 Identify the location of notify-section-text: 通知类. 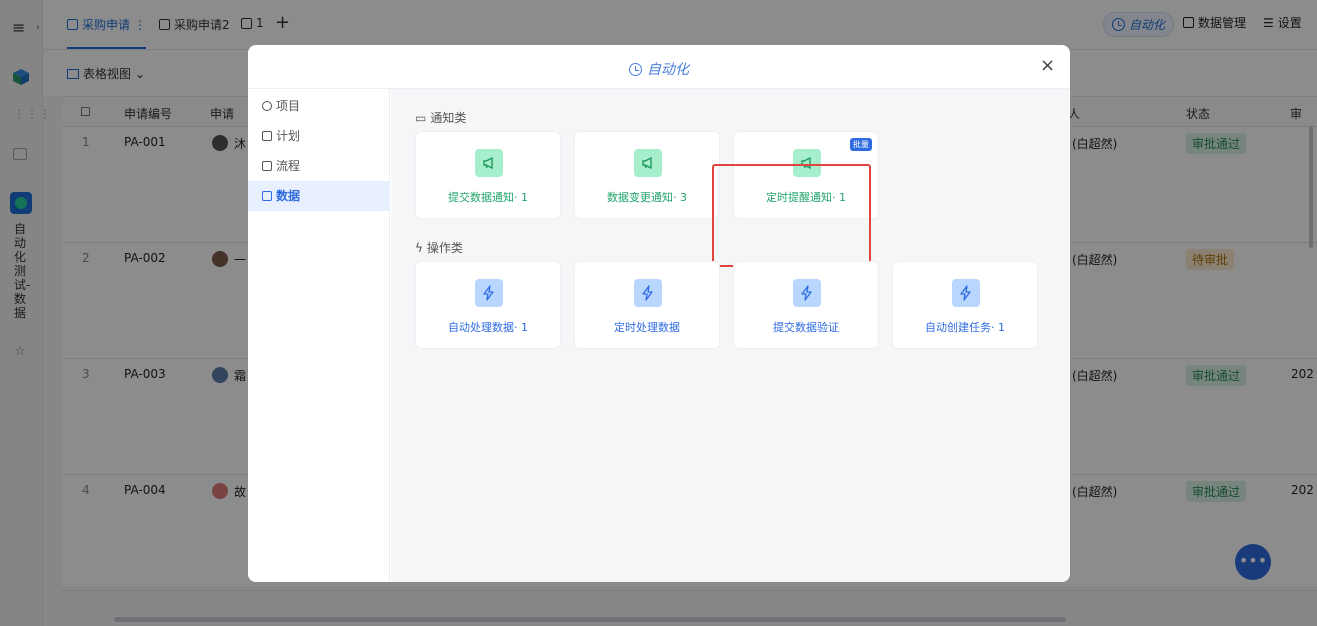
(448, 118).